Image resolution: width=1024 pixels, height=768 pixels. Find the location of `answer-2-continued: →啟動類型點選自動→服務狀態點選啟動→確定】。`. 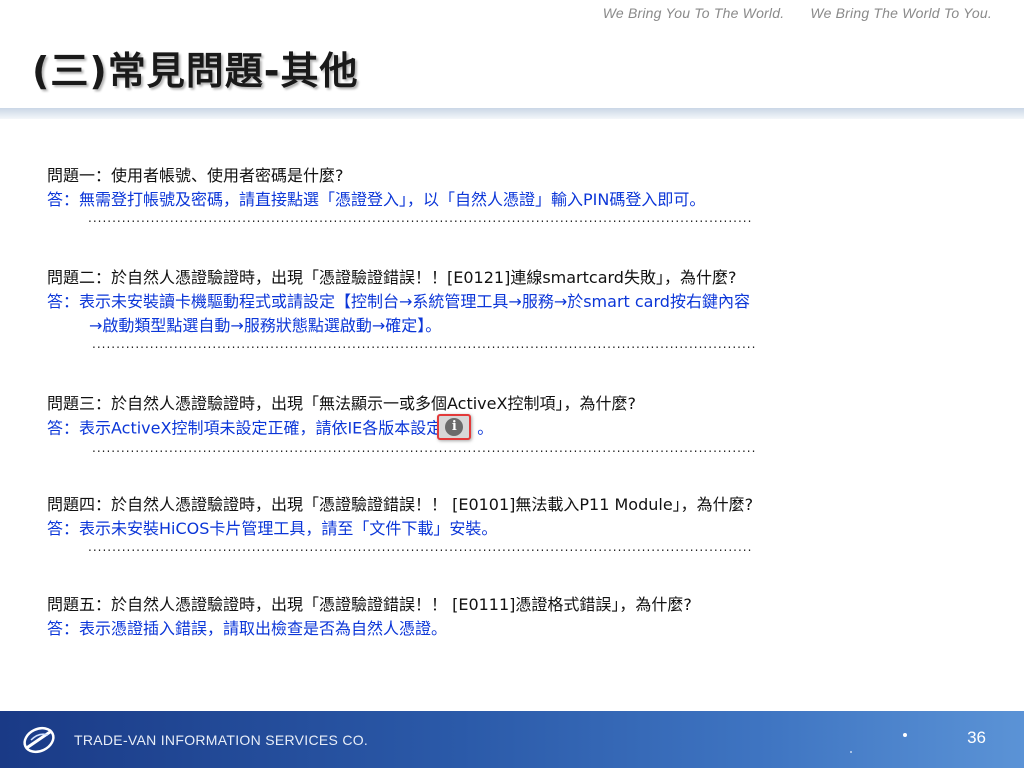

answer-2-continued: →啟動類型點選自動→服務狀態點選啟動→確定】。 is located at coordinates (265, 325).